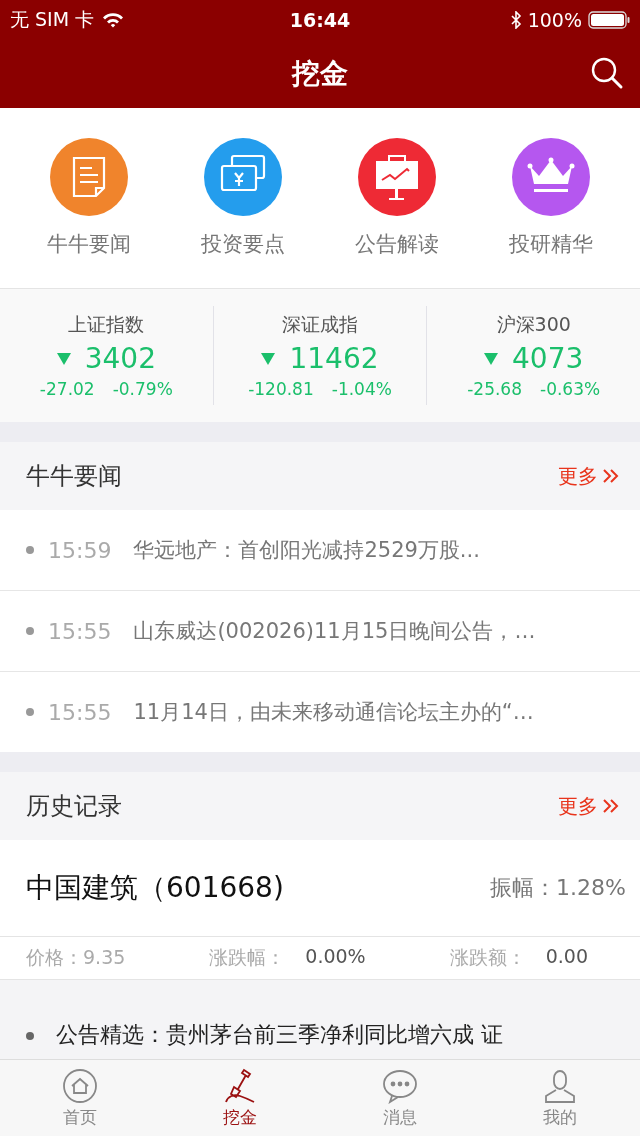 The image size is (640, 1136). What do you see at coordinates (566, 957) in the screenshot?
I see `change-amount-value: 0.00` at bounding box center [566, 957].